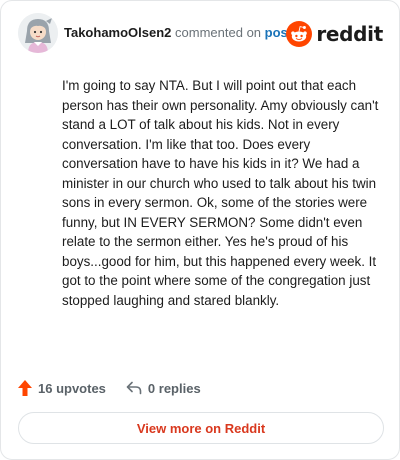 This screenshot has width=400, height=460. What do you see at coordinates (174, 388) in the screenshot?
I see `replies-count: 0 replies` at bounding box center [174, 388].